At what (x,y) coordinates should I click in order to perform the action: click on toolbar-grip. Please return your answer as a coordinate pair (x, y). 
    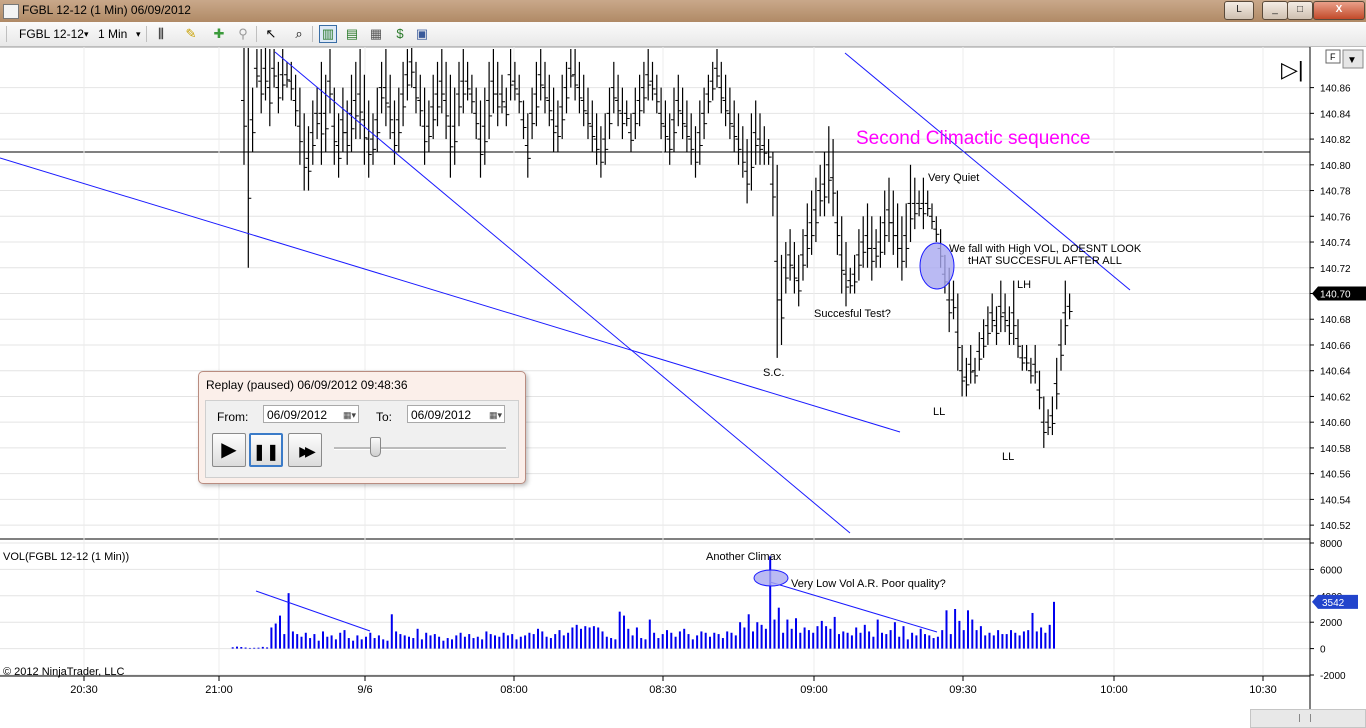
    Looking at the image, I should click on (6, 34).